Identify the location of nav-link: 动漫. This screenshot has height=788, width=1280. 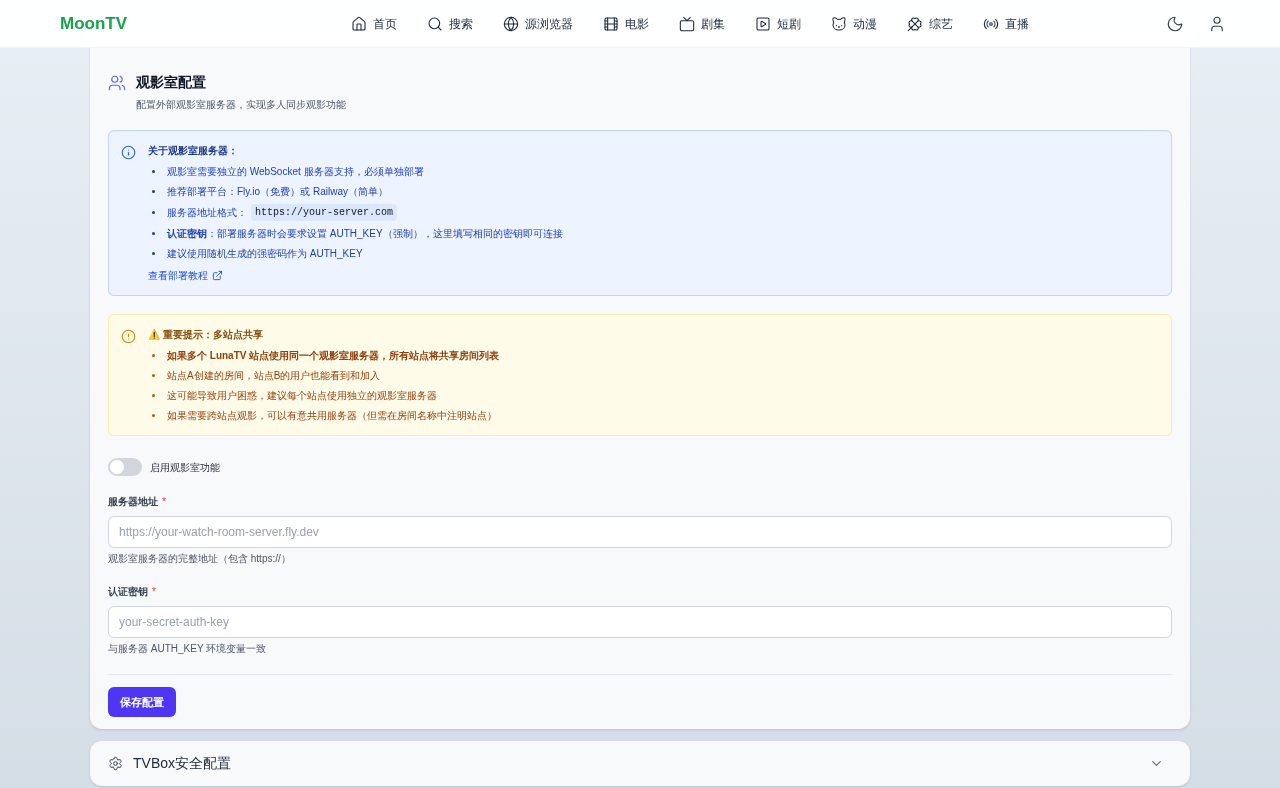
(854, 23).